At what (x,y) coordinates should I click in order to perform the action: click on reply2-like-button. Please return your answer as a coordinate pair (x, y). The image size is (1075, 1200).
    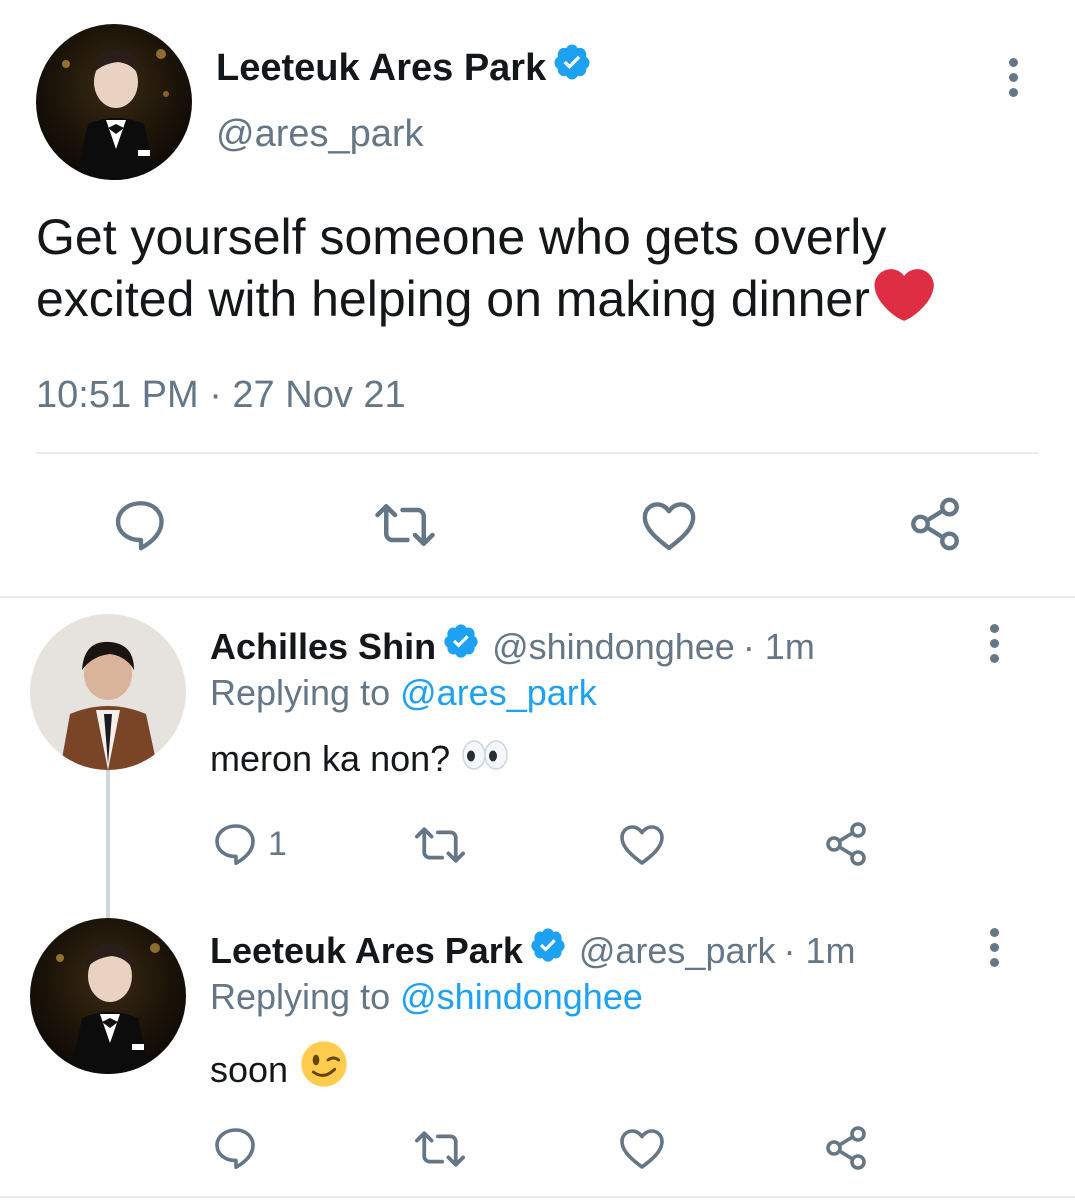
    Looking at the image, I should click on (642, 1148).